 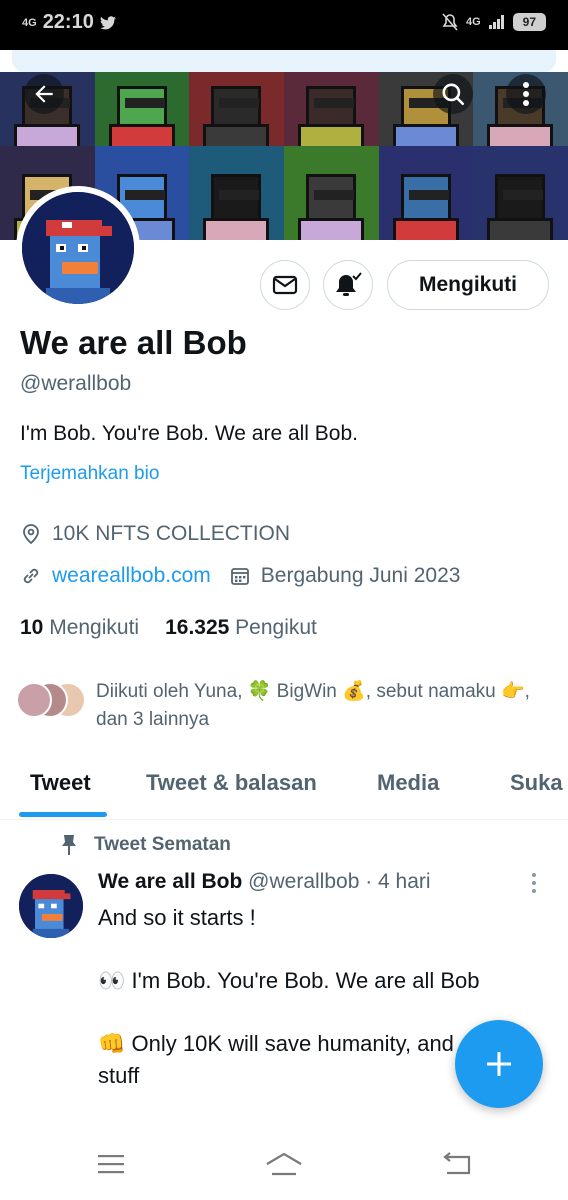 I want to click on mute-icon, so click(x=450, y=22).